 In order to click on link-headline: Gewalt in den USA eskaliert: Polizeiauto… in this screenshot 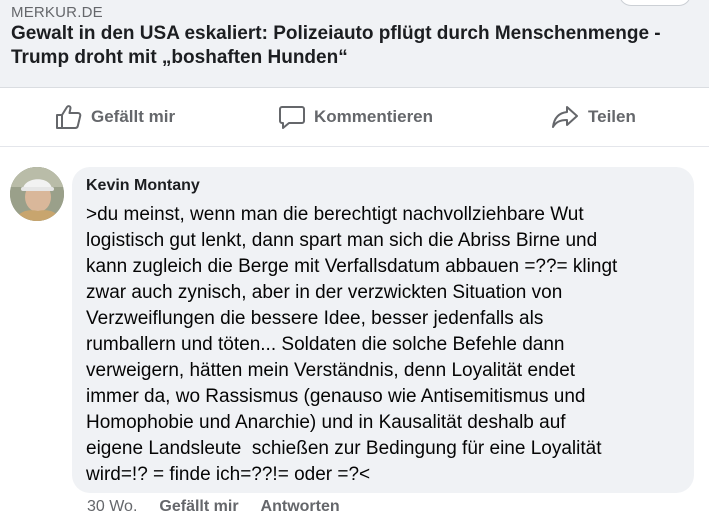, I will do `click(356, 46)`.